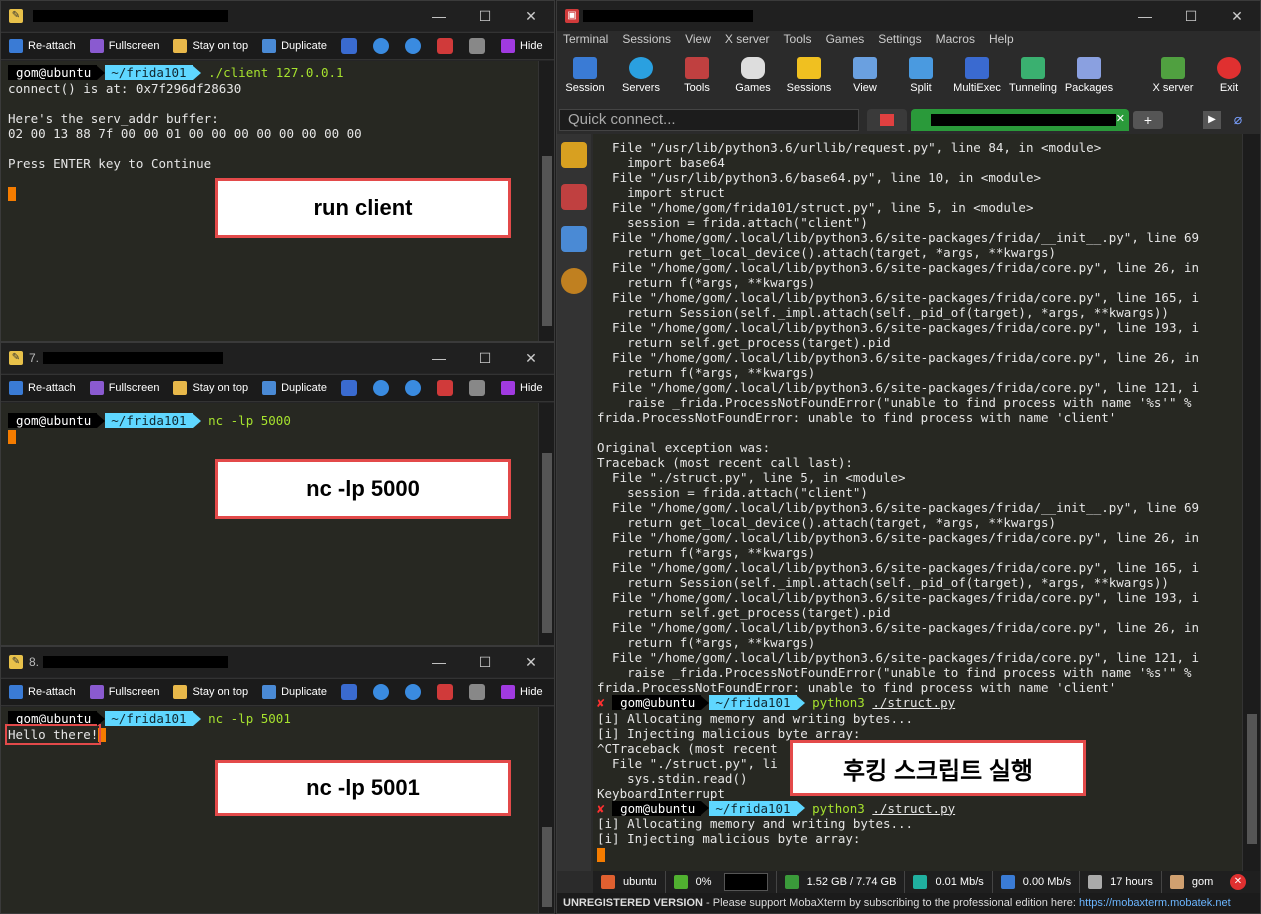 Image resolution: width=1261 pixels, height=914 pixels. What do you see at coordinates (1173, 78) in the screenshot?
I see `x-server-button: X server` at bounding box center [1173, 78].